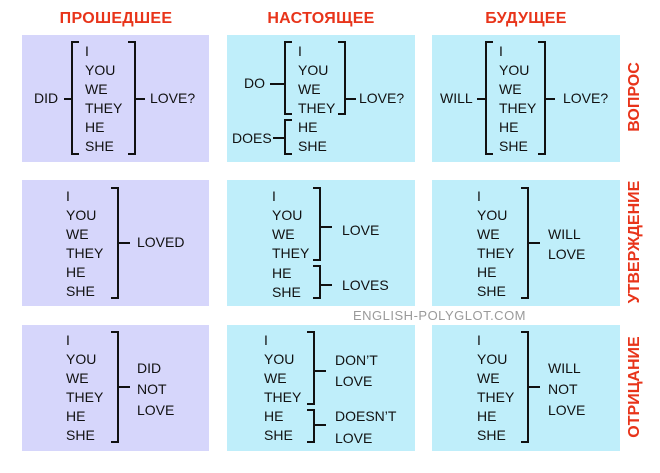 This screenshot has width=660, height=473. Describe the element at coordinates (254, 83) in the screenshot. I see `aux-do: DO` at that location.